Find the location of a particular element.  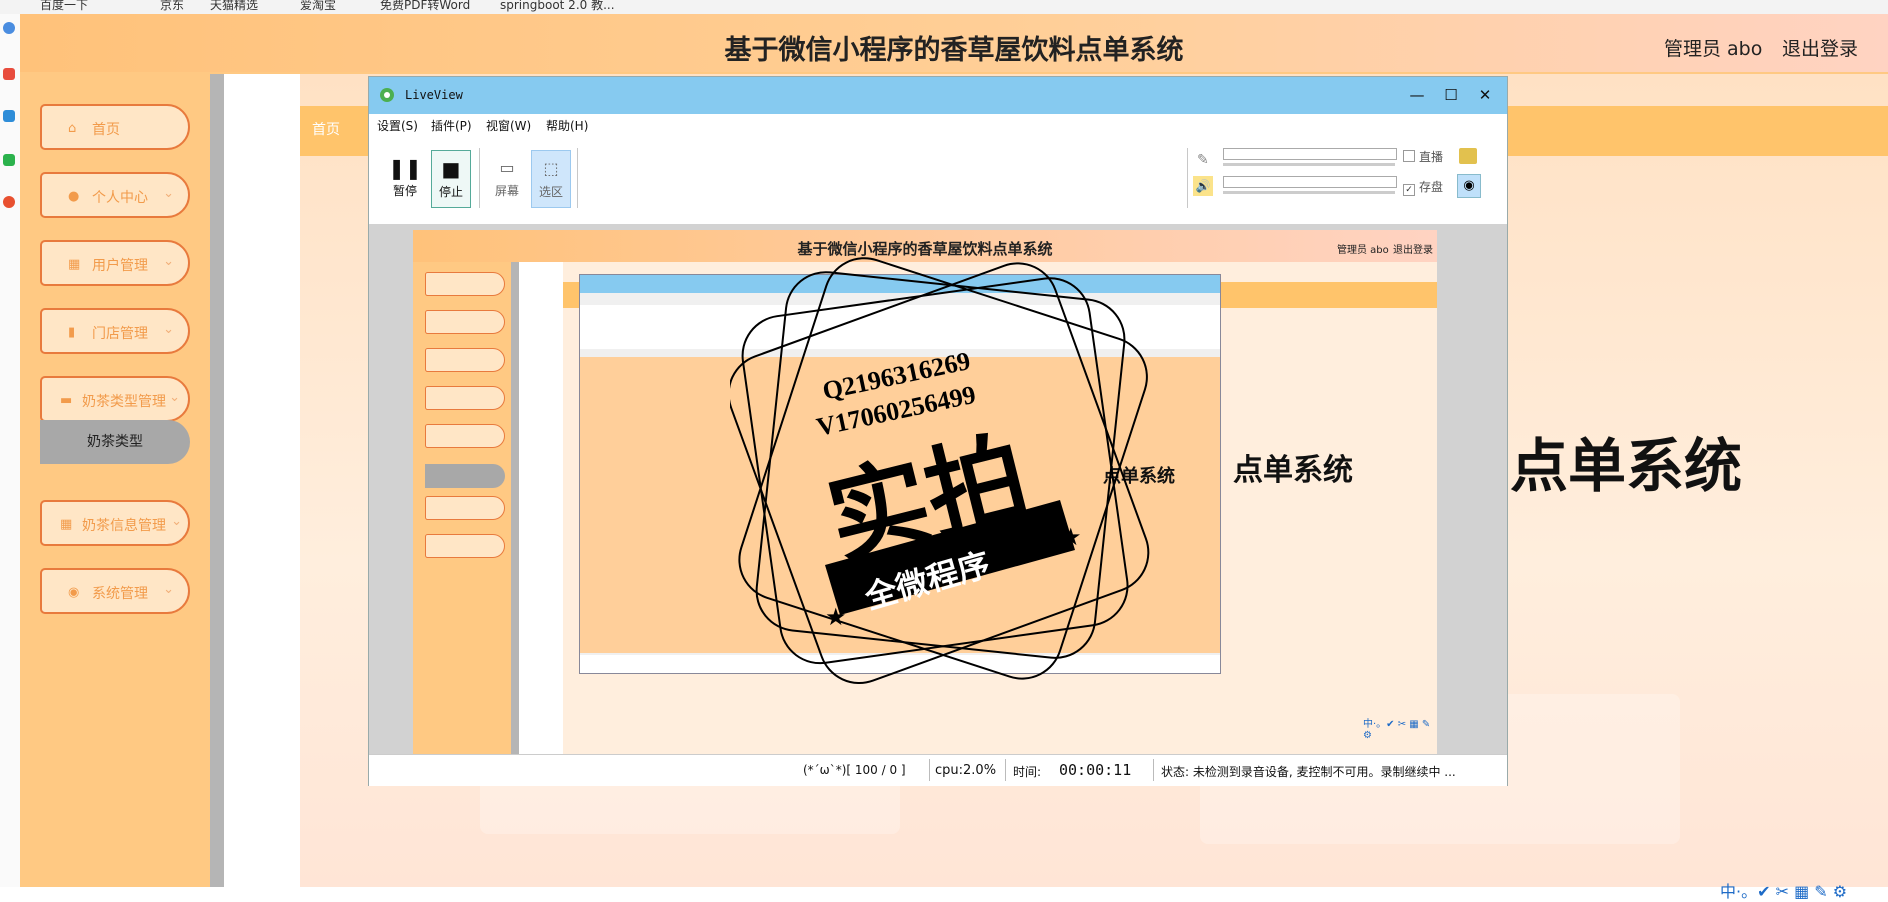

pause-label: 暂停 is located at coordinates (404, 191).